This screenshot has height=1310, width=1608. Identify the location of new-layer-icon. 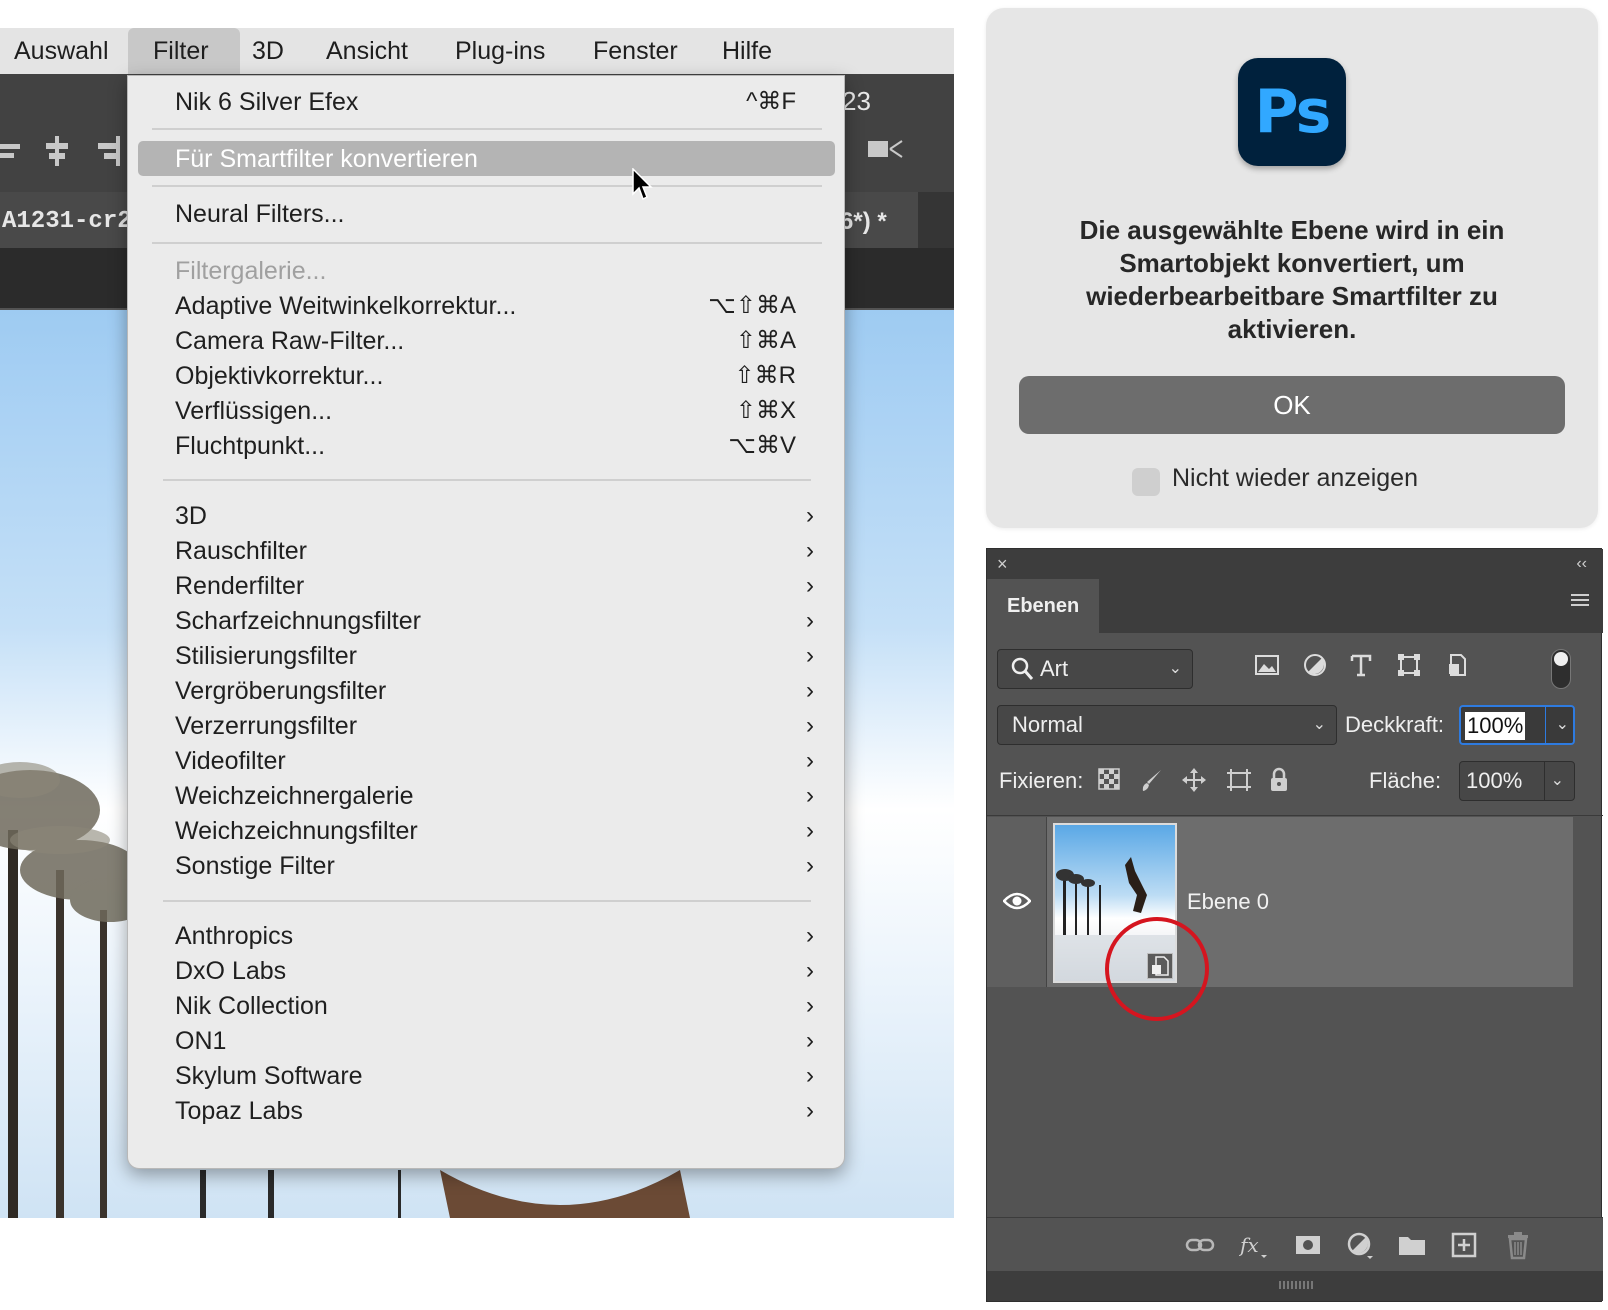
(1464, 1245).